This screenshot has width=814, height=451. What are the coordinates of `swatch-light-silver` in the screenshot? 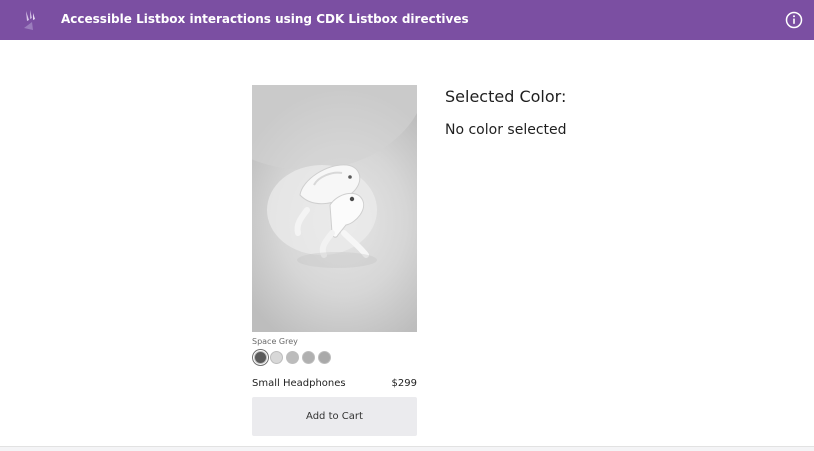 It's located at (276, 357).